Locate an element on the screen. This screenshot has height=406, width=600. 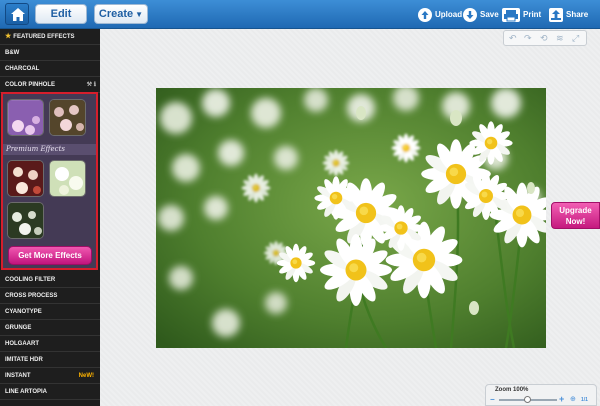
chevron-down-icon: ▼ is located at coordinates (139, 14).